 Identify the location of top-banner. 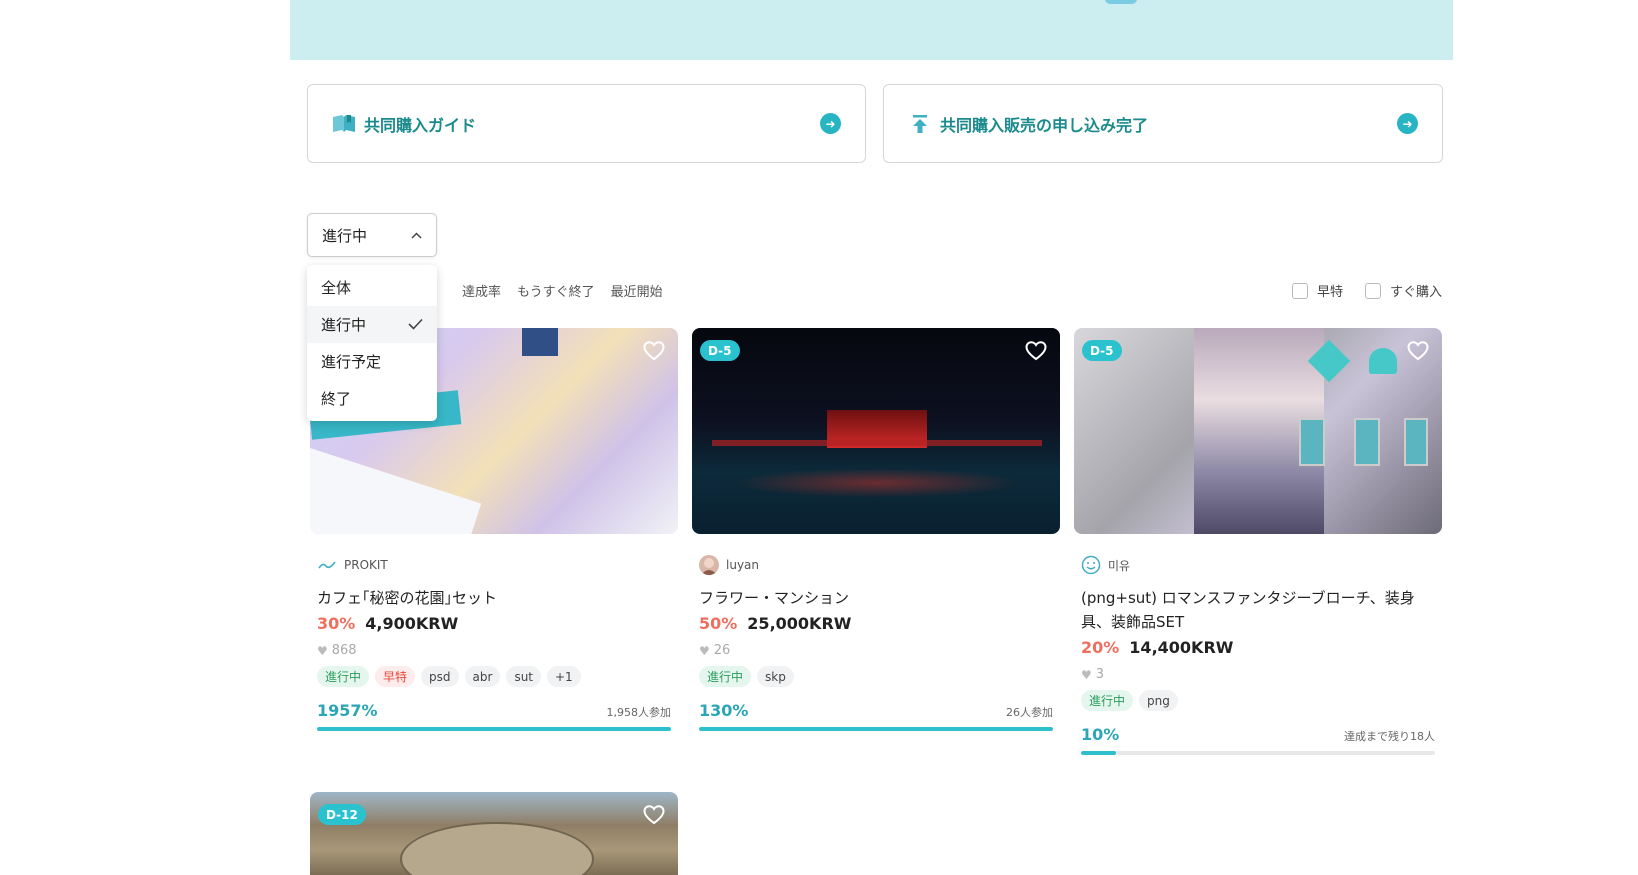
(871, 30).